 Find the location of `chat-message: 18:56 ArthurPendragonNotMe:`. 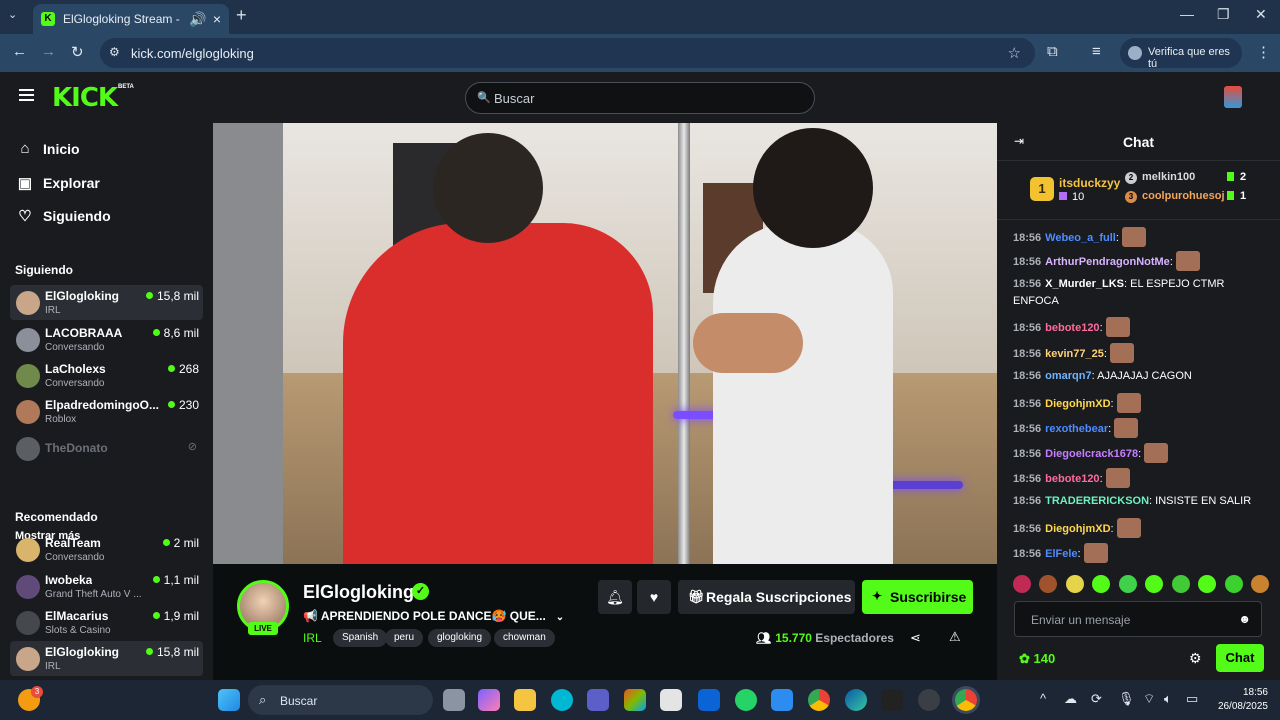

chat-message: 18:56 ArthurPendragonNotMe: is located at coordinates (1139, 261).